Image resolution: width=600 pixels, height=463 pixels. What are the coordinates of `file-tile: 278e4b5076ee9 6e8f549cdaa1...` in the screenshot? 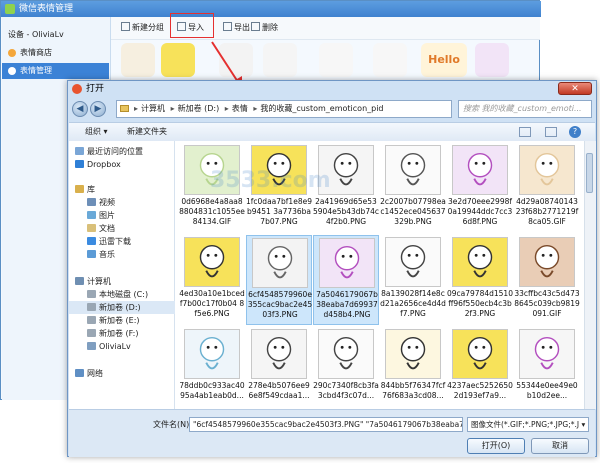 It's located at (279, 368).